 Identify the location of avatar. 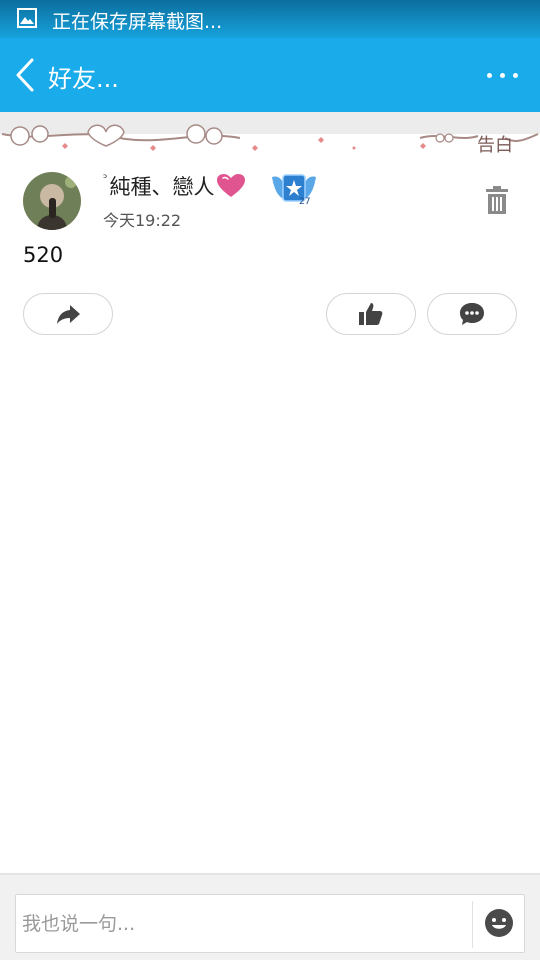
(52, 201).